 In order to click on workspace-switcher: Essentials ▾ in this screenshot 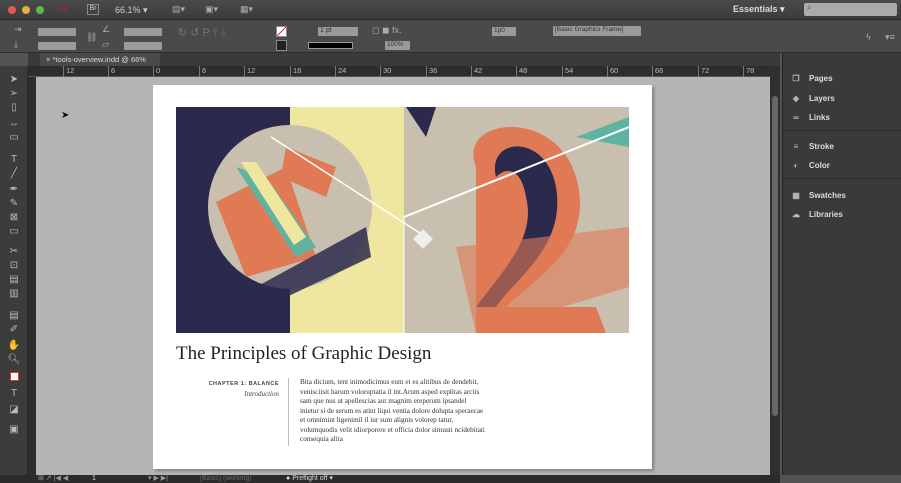, I will do `click(759, 9)`.